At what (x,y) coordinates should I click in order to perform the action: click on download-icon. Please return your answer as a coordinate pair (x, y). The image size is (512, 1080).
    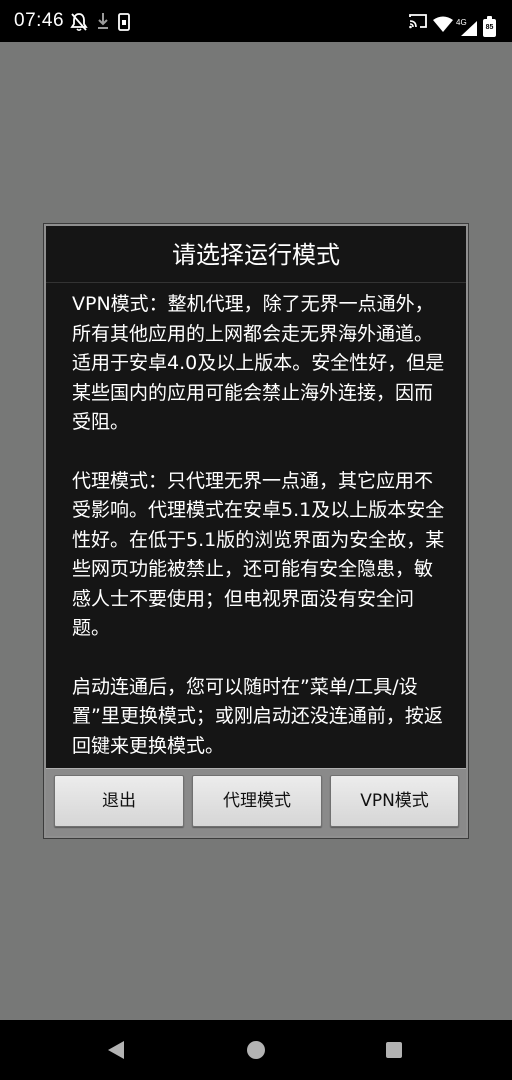
    Looking at the image, I should click on (103, 22).